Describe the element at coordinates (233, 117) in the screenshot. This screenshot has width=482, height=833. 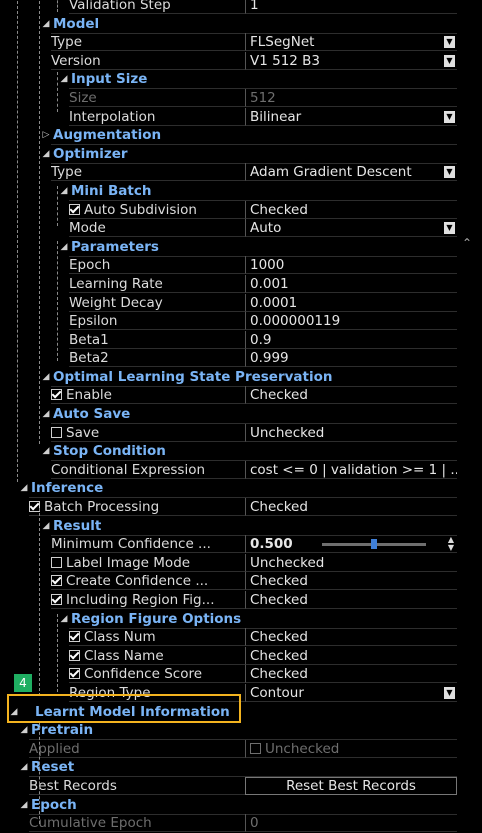
I see `property-row-interpolation: Interpolation Bilinear ▼` at that location.